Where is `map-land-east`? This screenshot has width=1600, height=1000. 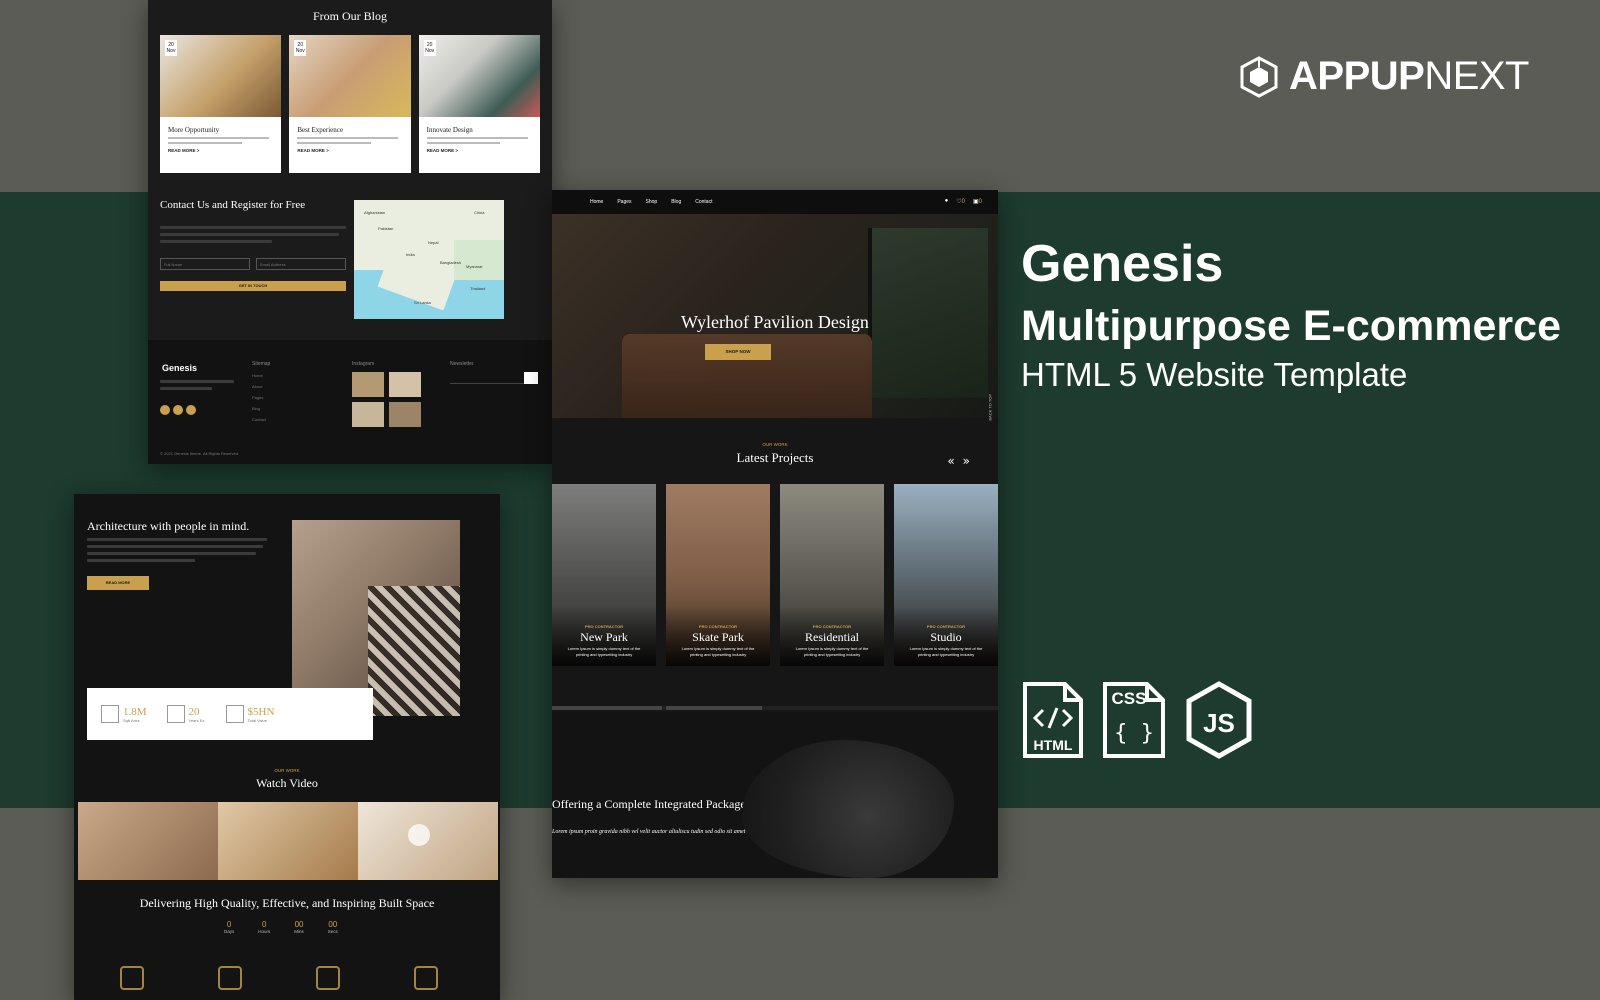 map-land-east is located at coordinates (479, 260).